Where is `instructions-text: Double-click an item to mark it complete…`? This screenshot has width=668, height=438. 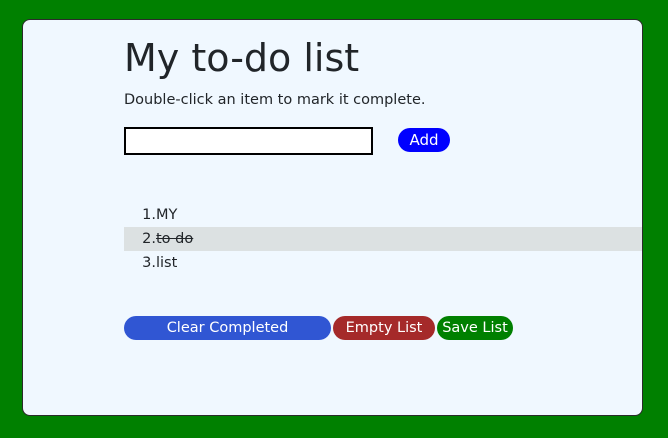 instructions-text: Double-click an item to mark it complete… is located at coordinates (275, 100).